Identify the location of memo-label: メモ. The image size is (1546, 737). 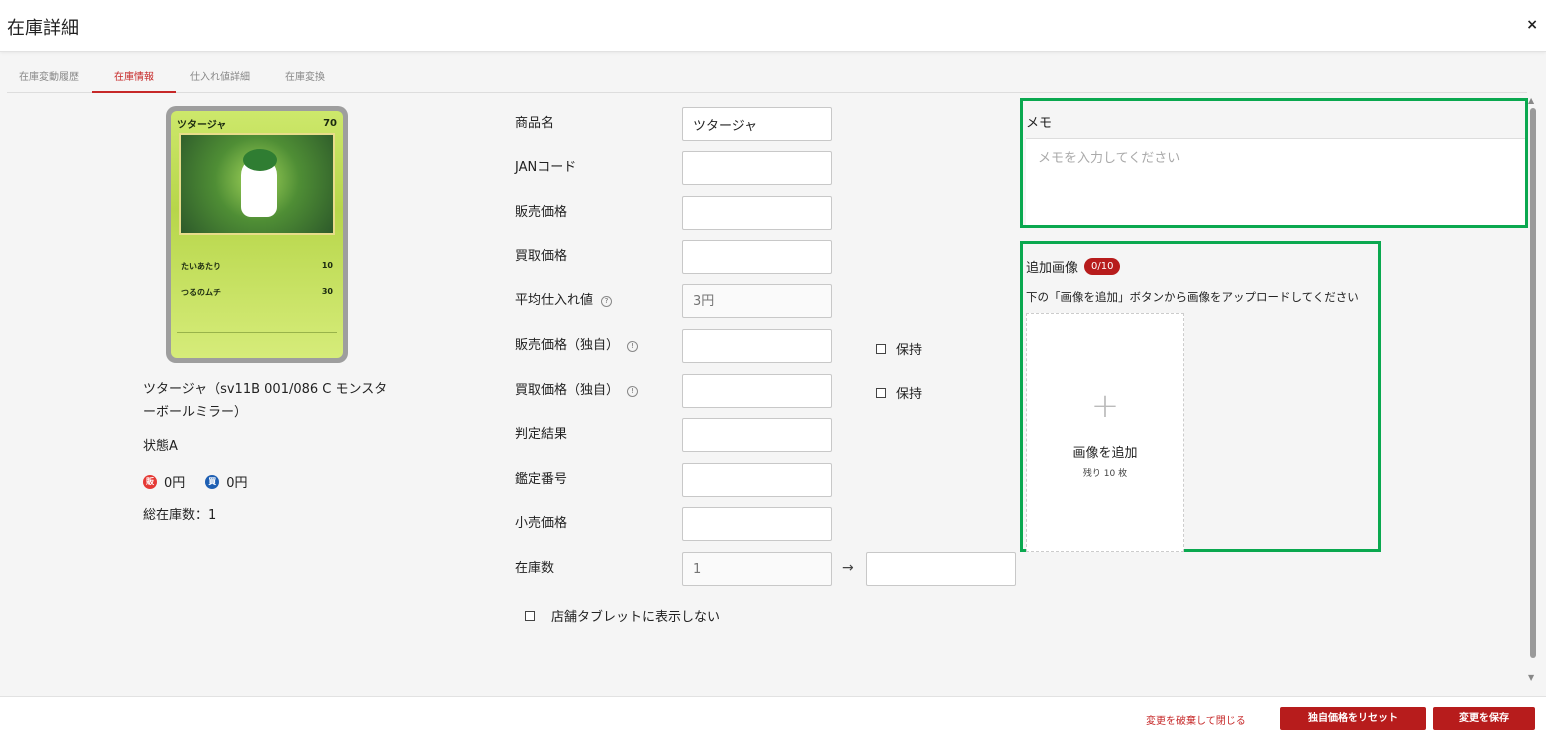
(1039, 123).